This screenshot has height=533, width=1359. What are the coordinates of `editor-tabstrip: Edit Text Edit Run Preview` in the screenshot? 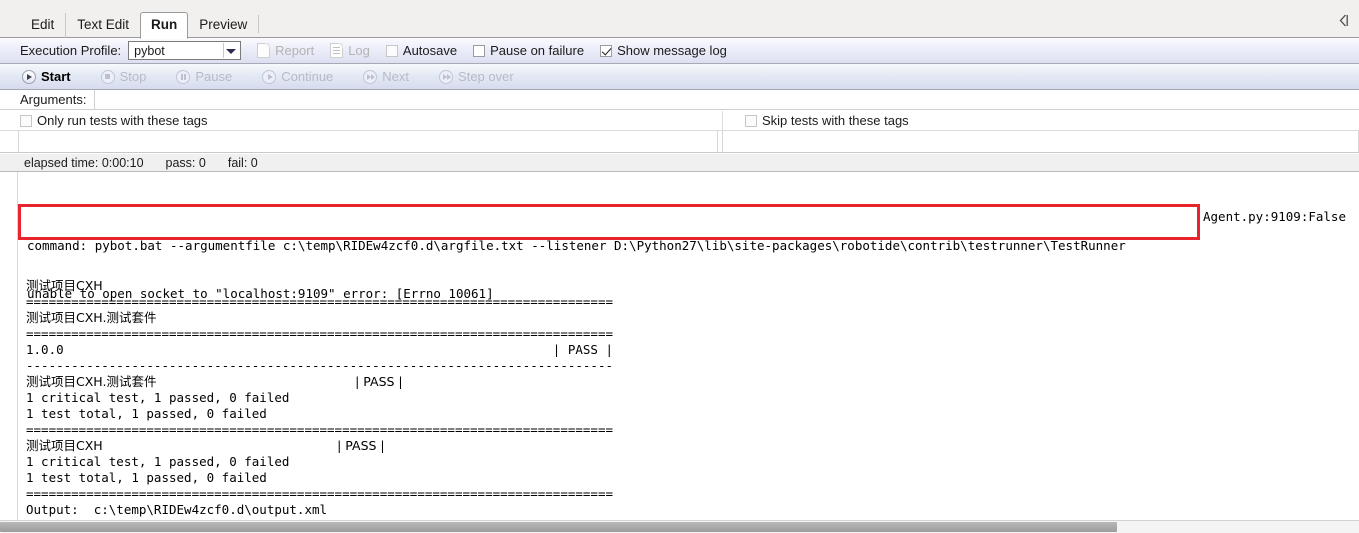 It's located at (679, 19).